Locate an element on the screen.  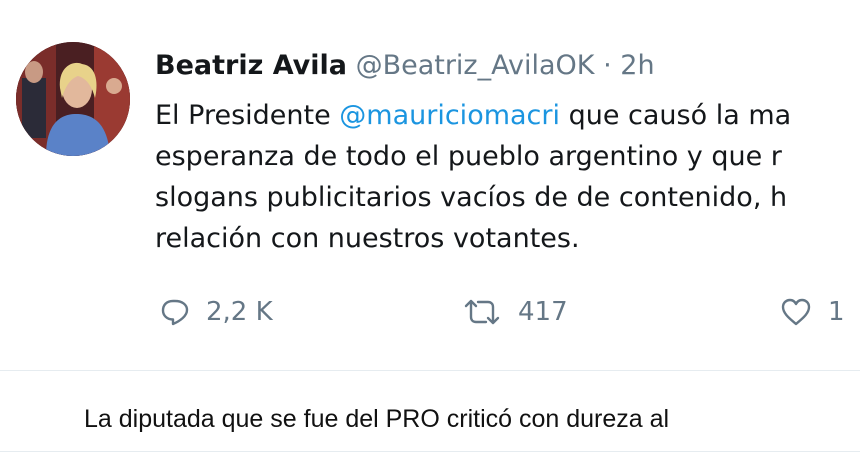
reply-button: 2,2 K is located at coordinates (216, 312).